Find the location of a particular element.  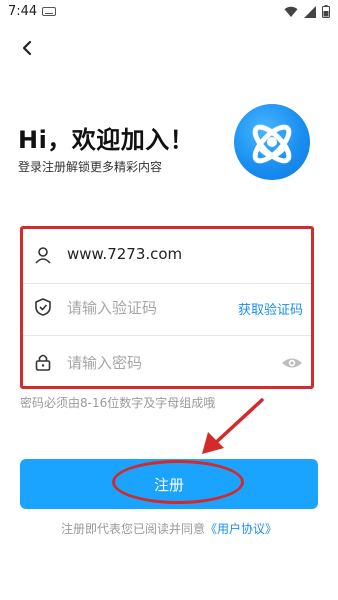

page-title: Hi，欢迎加入！ is located at coordinates (106, 140).